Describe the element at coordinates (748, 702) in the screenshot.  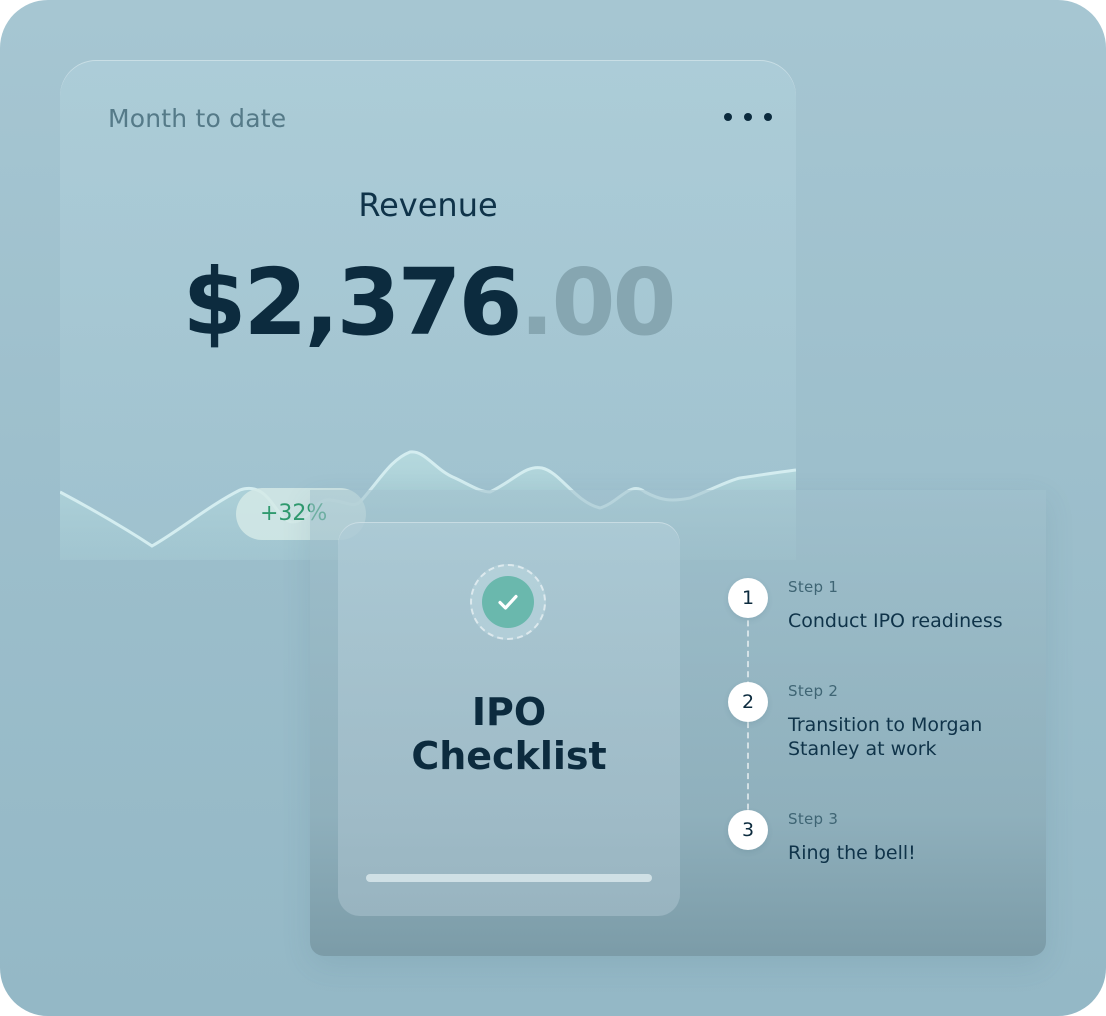
I see `step-number-2: 2` at that location.